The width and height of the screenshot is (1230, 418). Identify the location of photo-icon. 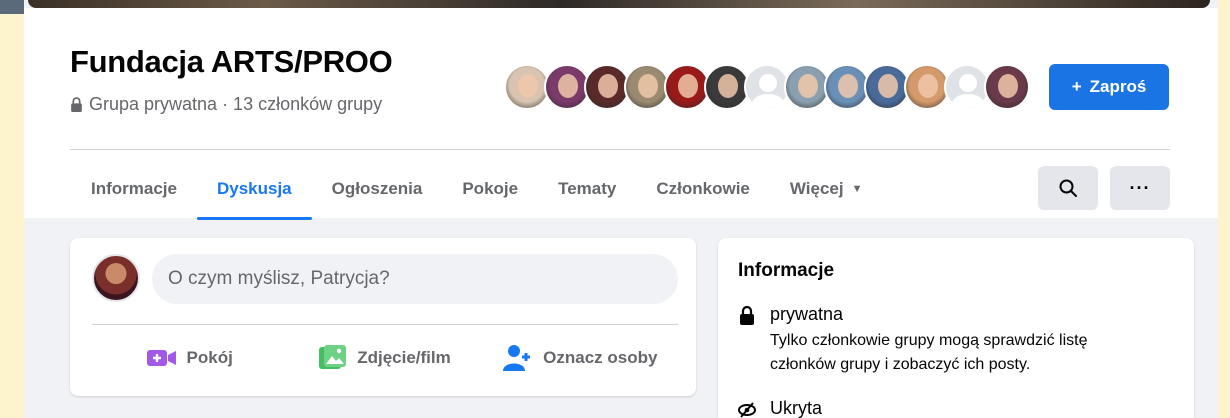
(333, 357).